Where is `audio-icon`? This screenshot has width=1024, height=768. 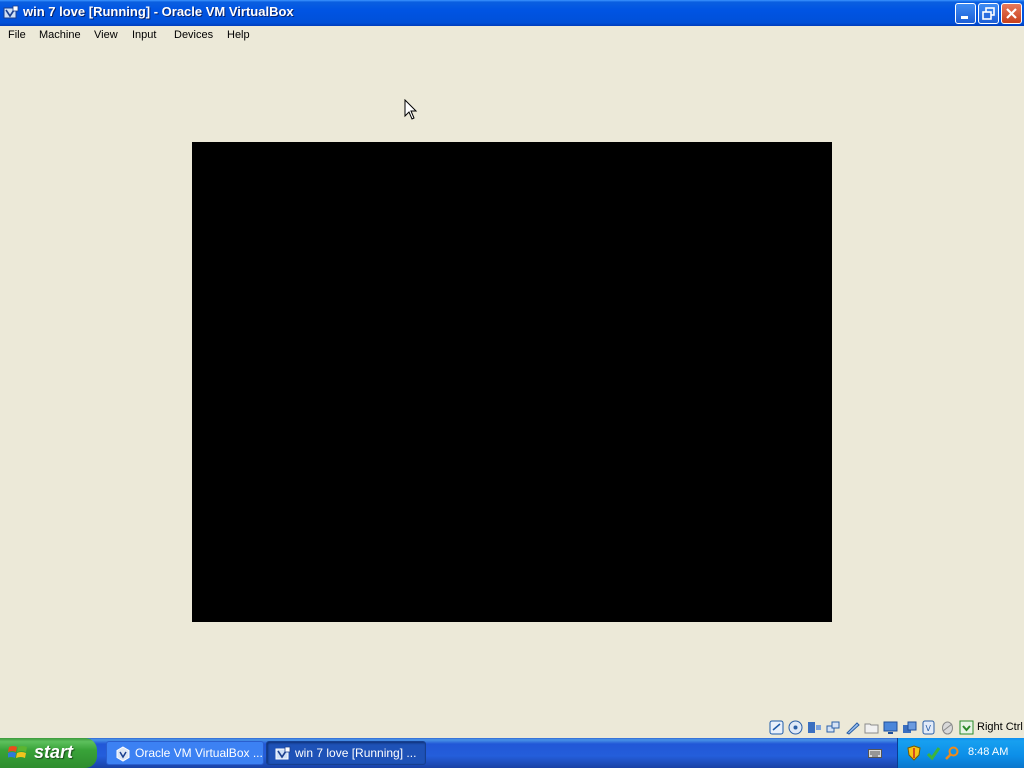
audio-icon is located at coordinates (814, 727).